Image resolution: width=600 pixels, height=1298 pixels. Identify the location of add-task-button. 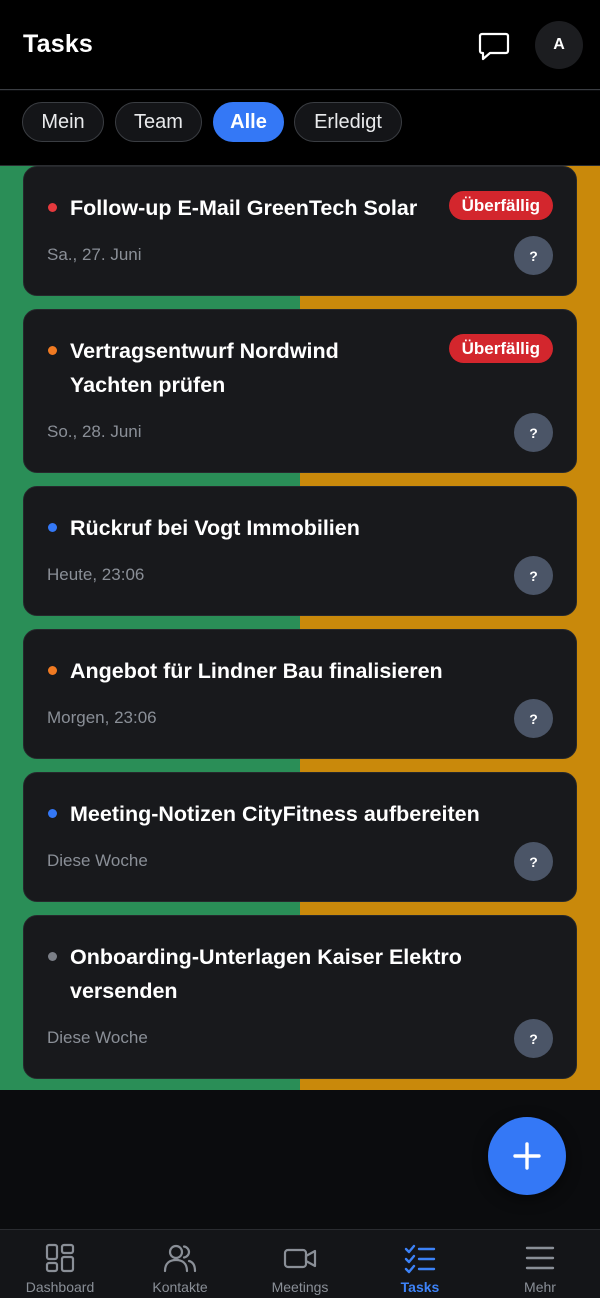
(527, 1156).